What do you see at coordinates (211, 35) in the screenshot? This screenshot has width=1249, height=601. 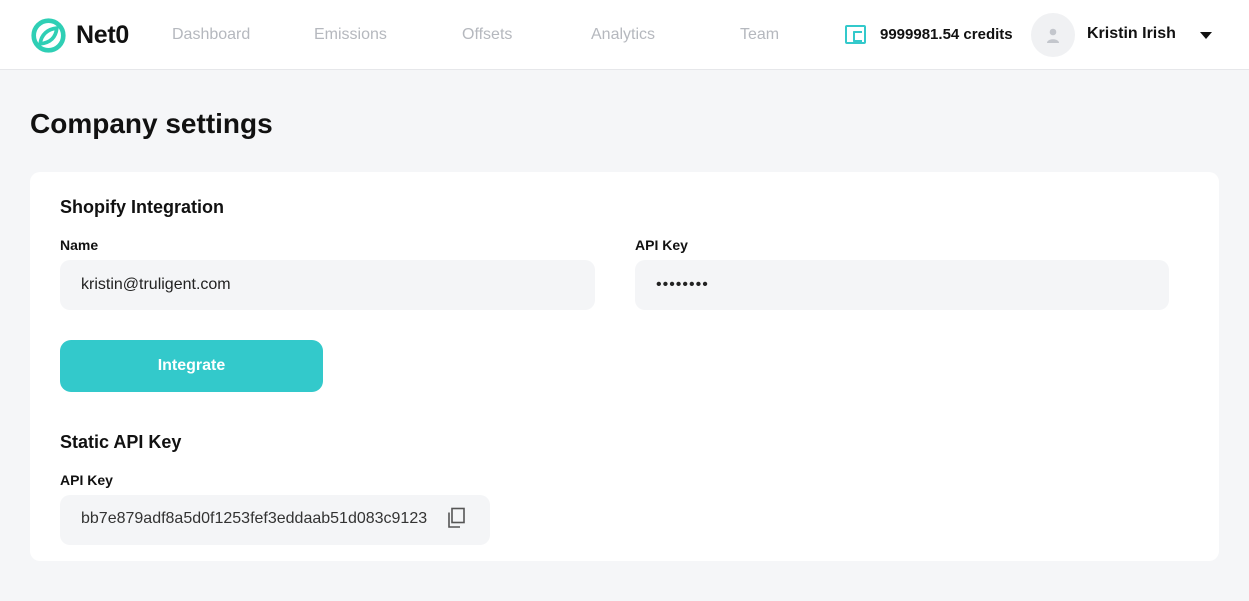 I see `nav-dashboard: Dashboard` at bounding box center [211, 35].